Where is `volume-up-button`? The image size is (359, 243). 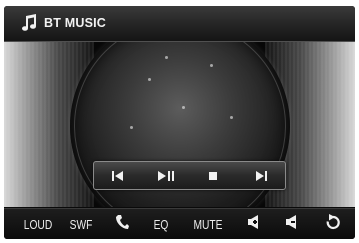 volume-up-button is located at coordinates (254, 224).